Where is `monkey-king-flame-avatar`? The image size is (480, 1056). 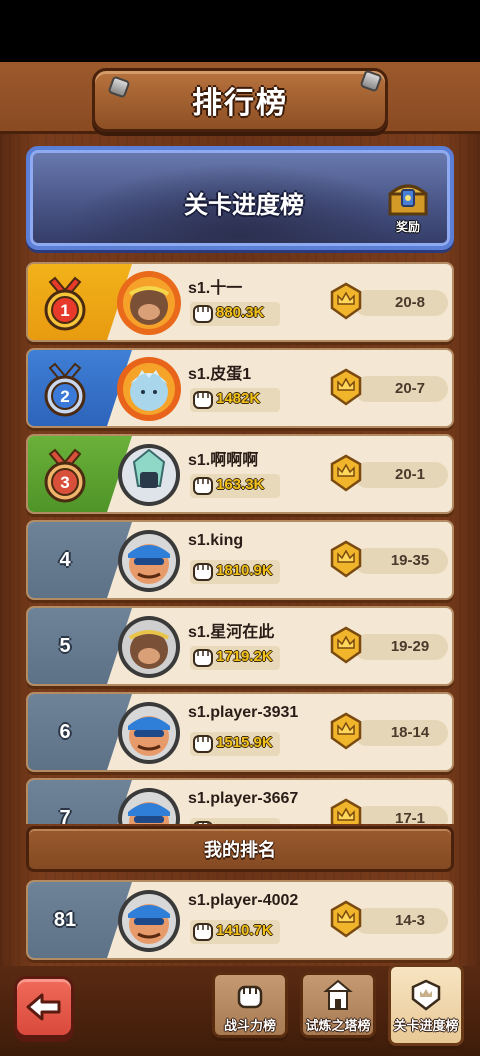 monkey-king-flame-avatar is located at coordinates (149, 303).